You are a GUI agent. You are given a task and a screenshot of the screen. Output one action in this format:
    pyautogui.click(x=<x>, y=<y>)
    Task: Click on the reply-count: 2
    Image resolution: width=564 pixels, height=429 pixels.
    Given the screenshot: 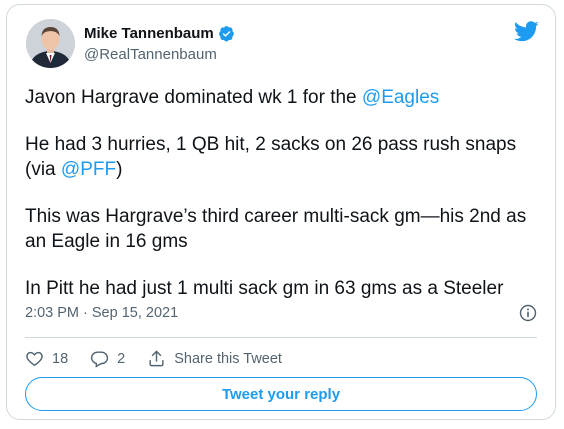 What is the action you would take?
    pyautogui.click(x=121, y=358)
    